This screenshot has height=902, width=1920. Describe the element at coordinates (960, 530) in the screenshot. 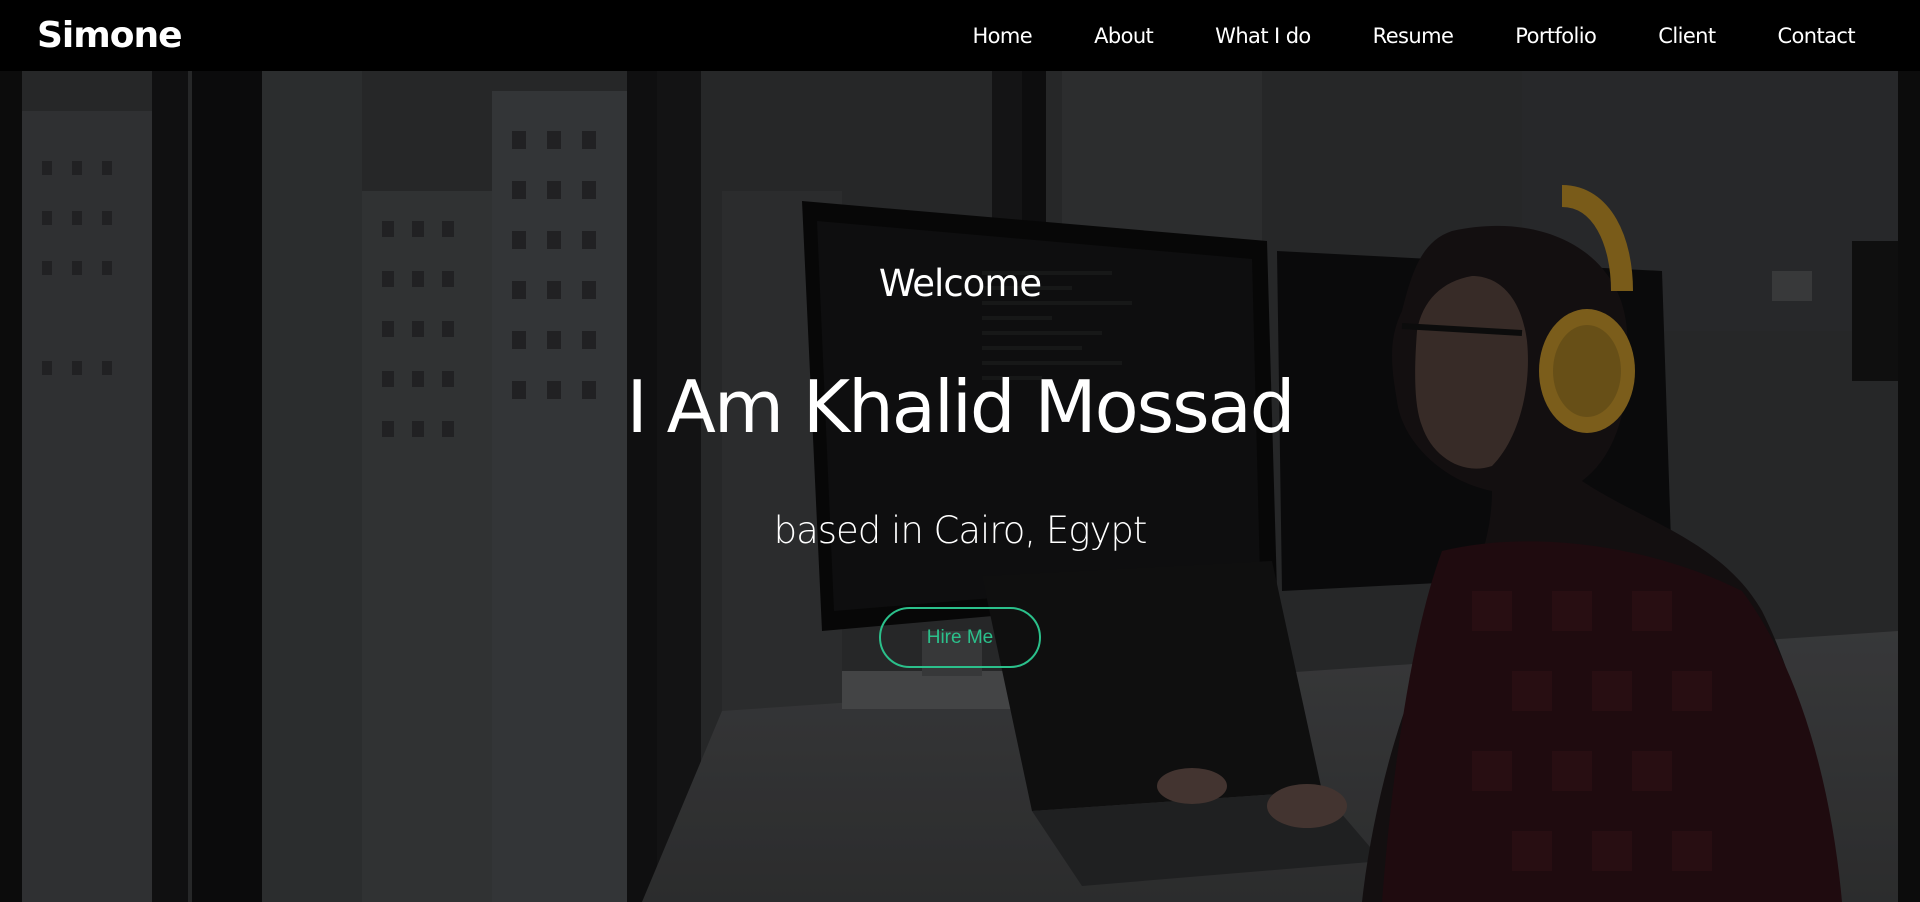

I see `hero-subtitle: based in Cairo, Egypt` at that location.